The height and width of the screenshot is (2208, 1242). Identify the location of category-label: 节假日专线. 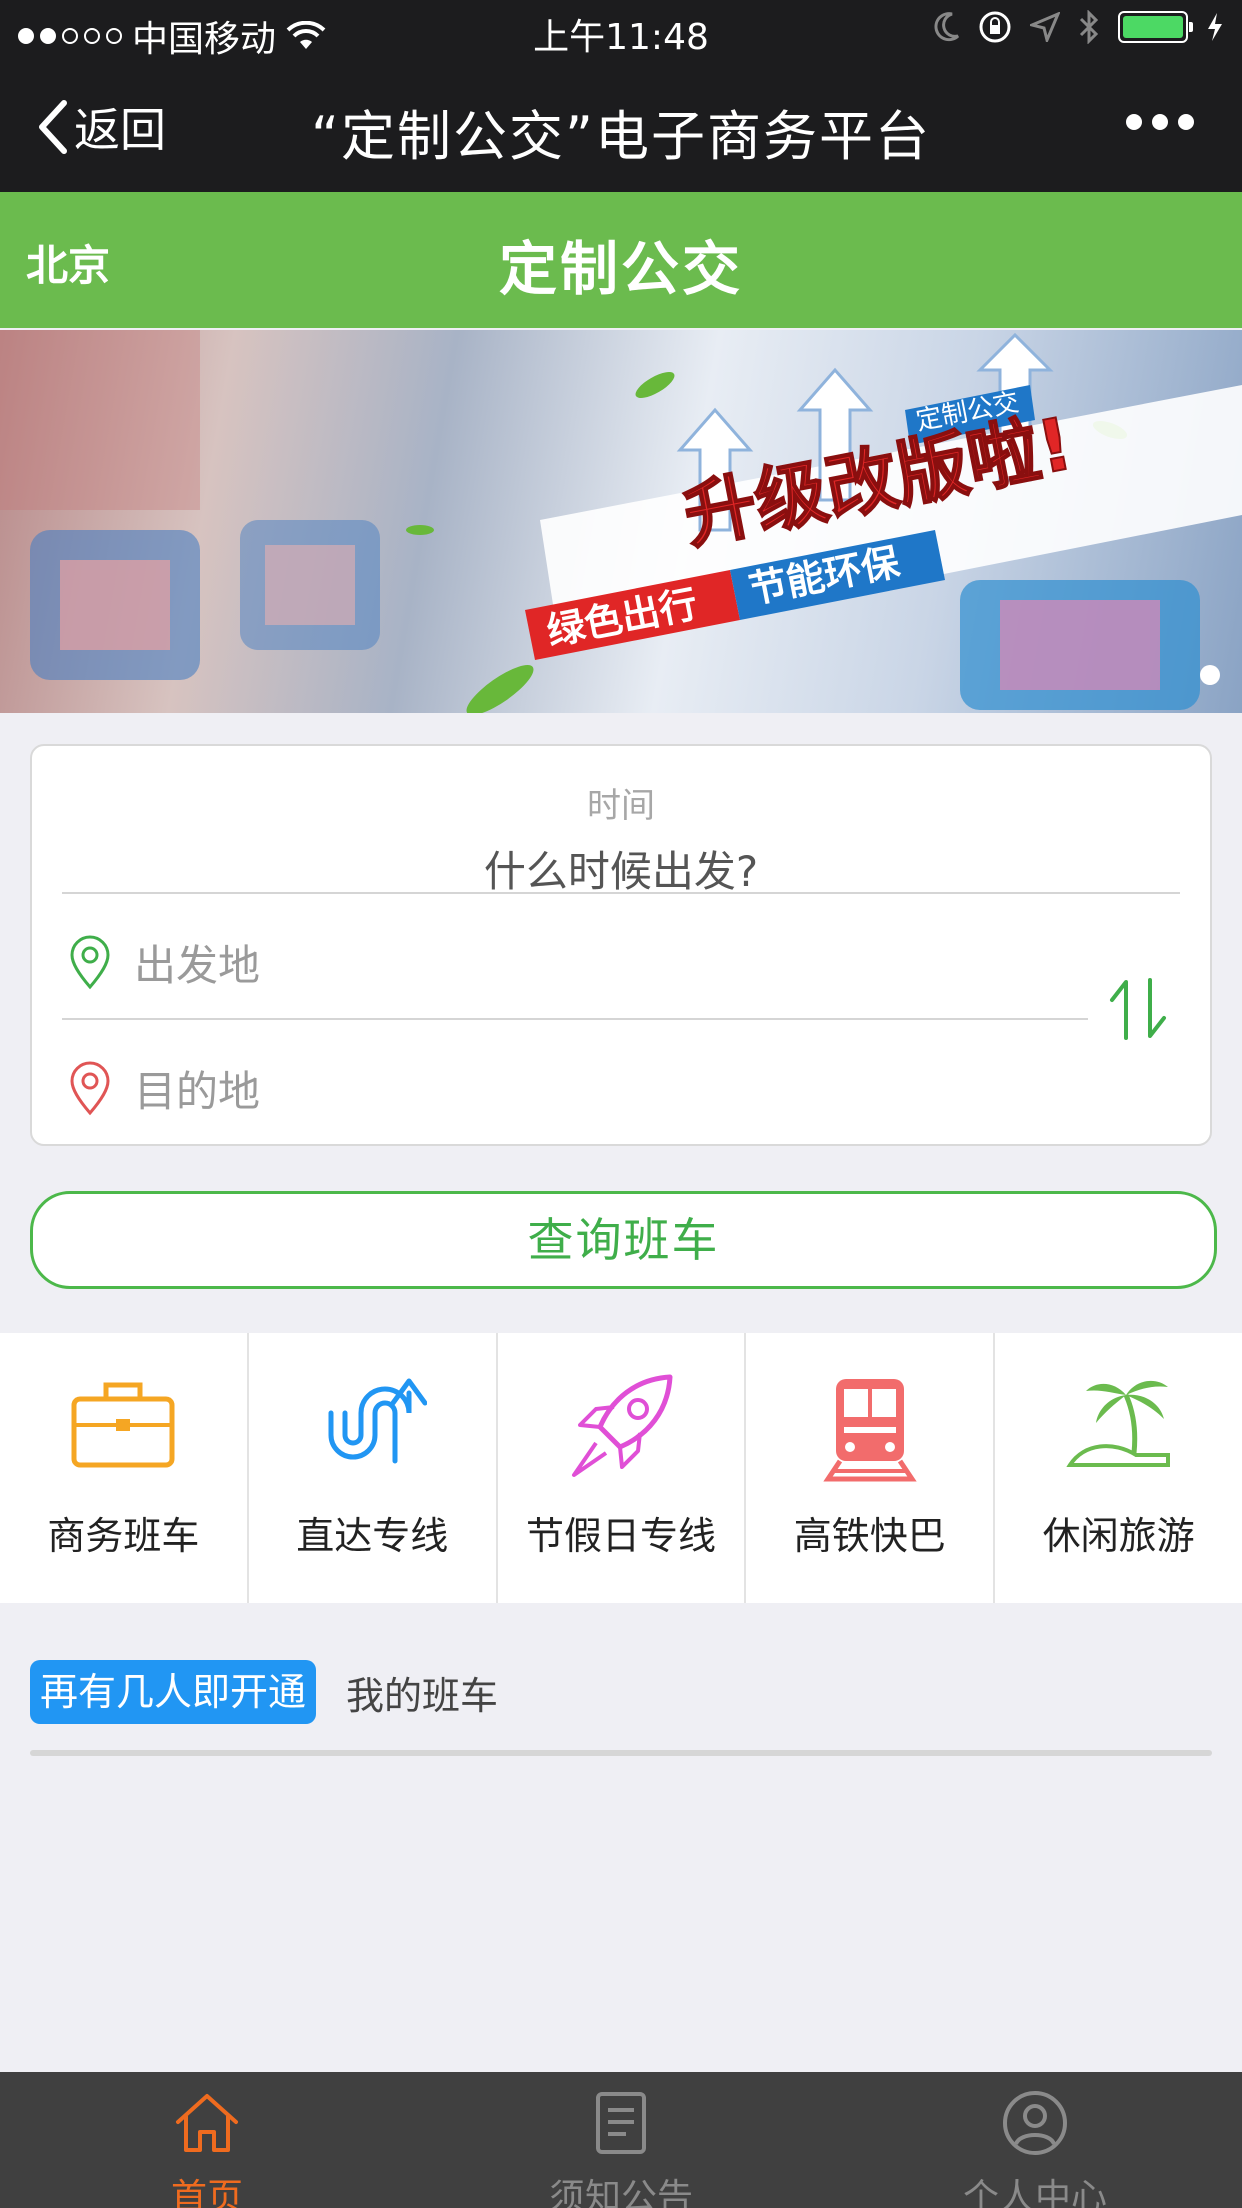
(620, 1536).